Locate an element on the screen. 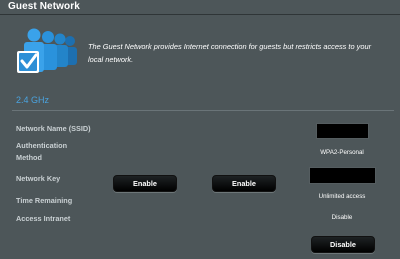  auth-method-value: WPA2-Personal is located at coordinates (342, 152).